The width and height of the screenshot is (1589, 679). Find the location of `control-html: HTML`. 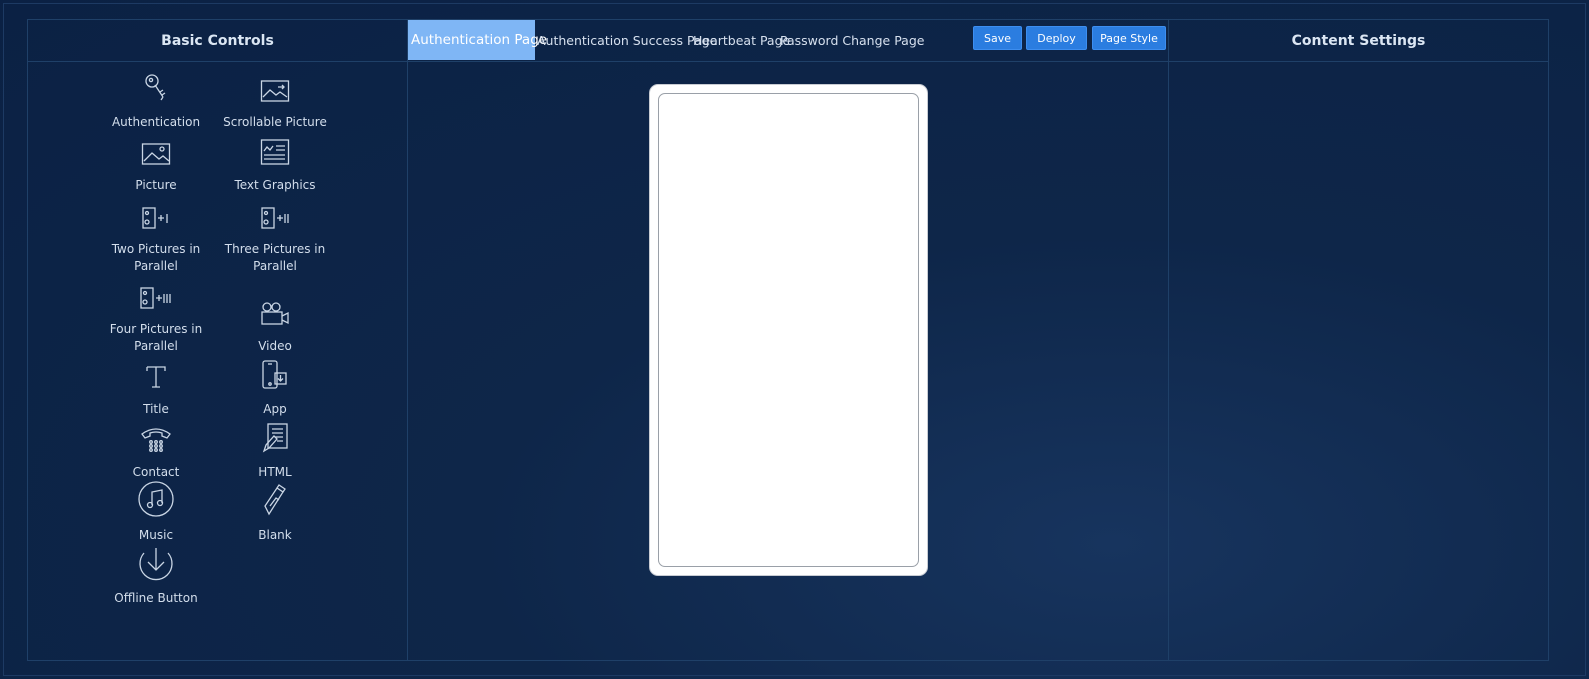

control-html: HTML is located at coordinates (275, 452).